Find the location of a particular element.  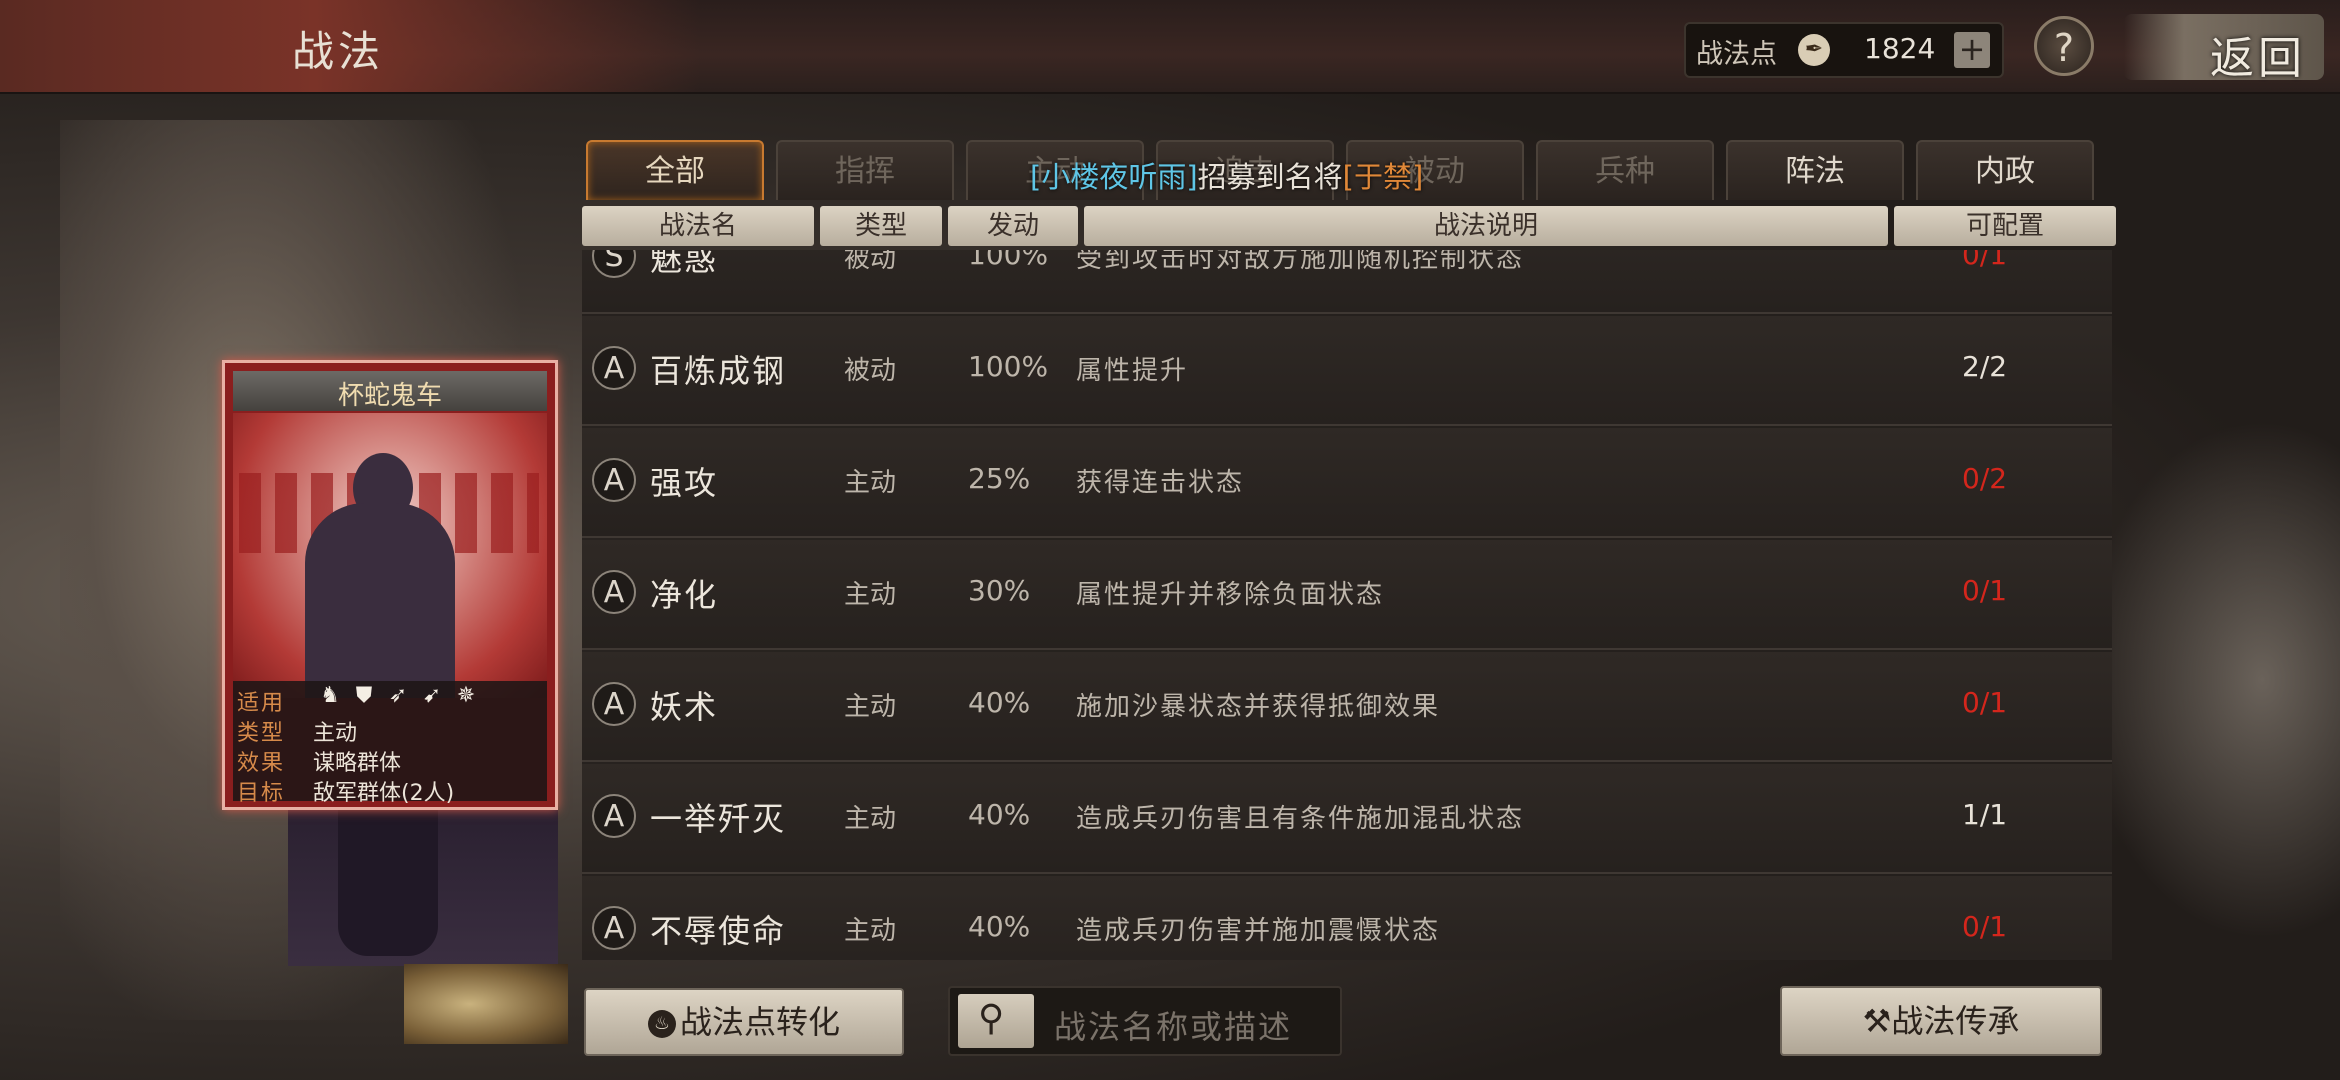

search-icon: ⚲ is located at coordinates (991, 1018).